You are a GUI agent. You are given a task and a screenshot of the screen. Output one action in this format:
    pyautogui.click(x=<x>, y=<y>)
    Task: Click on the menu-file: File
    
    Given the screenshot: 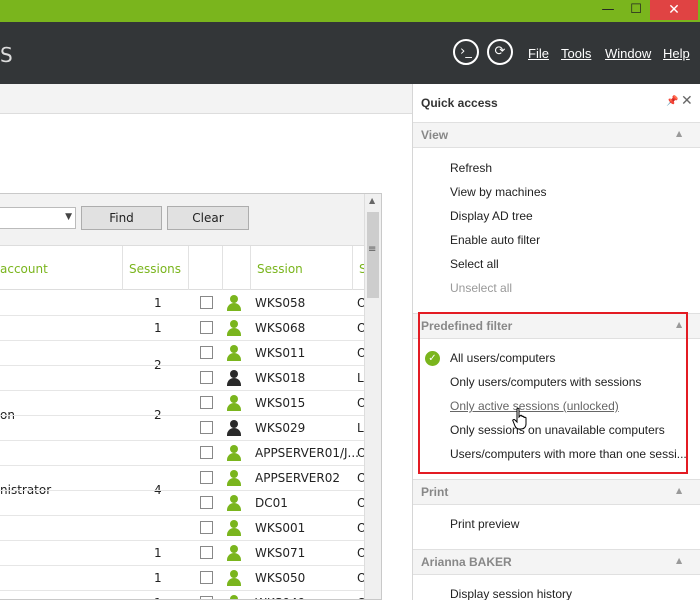 What is the action you would take?
    pyautogui.click(x=538, y=53)
    